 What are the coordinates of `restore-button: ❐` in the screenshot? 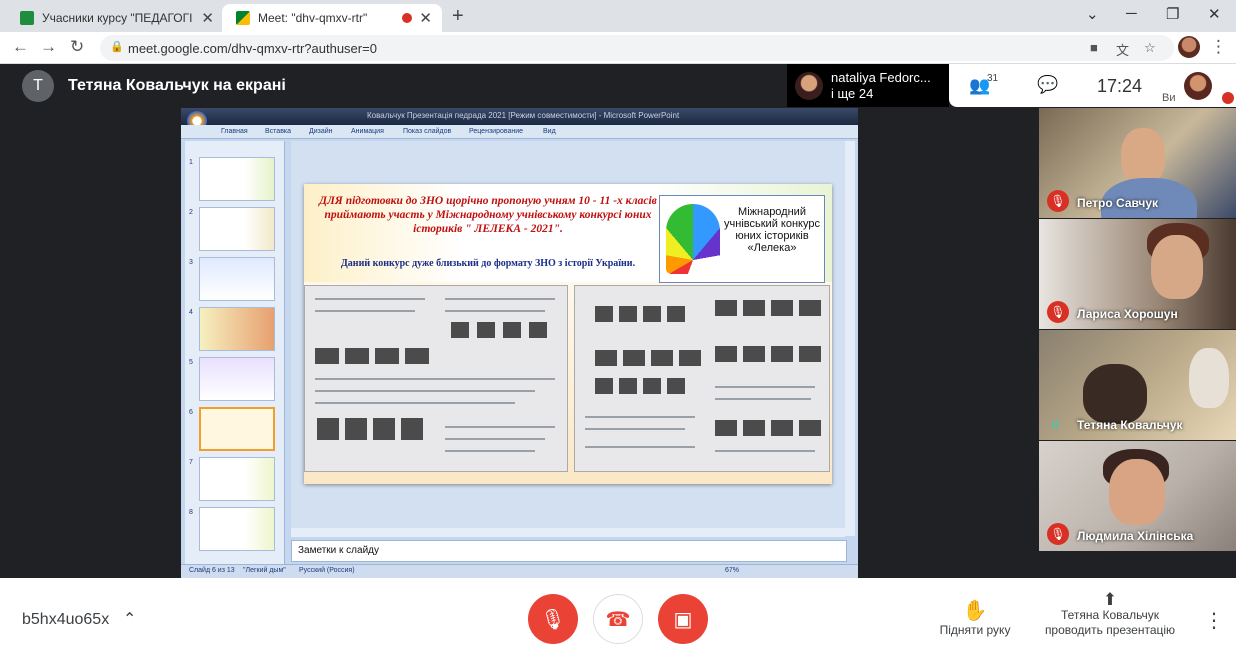 It's located at (1172, 14).